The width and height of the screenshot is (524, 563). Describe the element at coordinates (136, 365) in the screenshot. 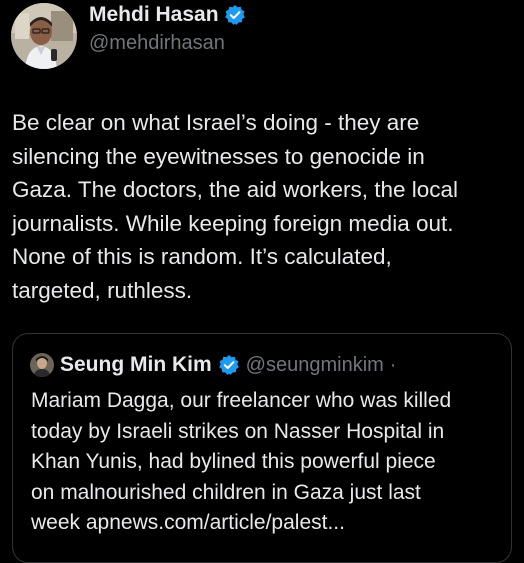

I see `quoted-display-name: Seung Min Kim` at that location.